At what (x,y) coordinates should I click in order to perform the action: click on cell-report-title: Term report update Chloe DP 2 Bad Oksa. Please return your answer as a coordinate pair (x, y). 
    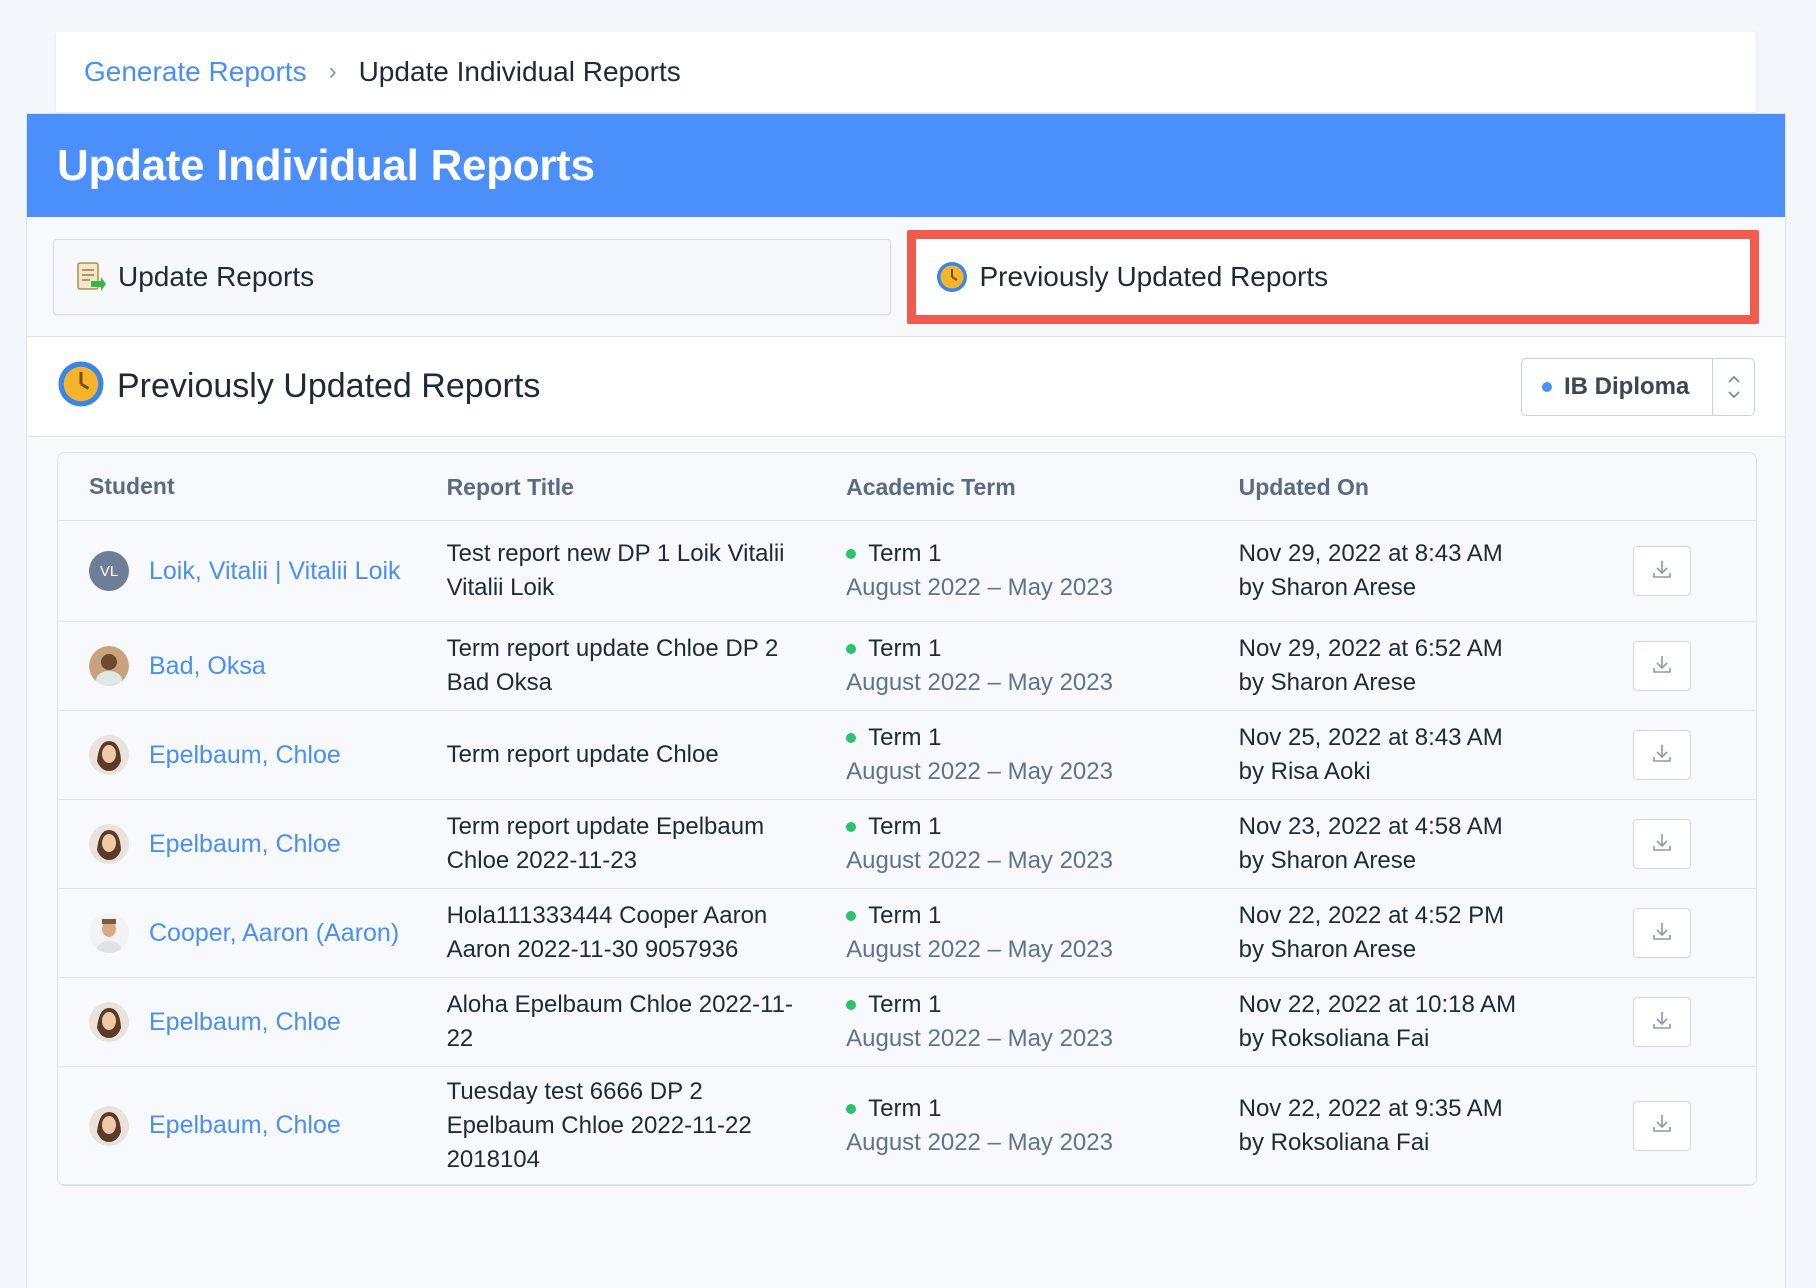
    Looking at the image, I should click on (647, 666).